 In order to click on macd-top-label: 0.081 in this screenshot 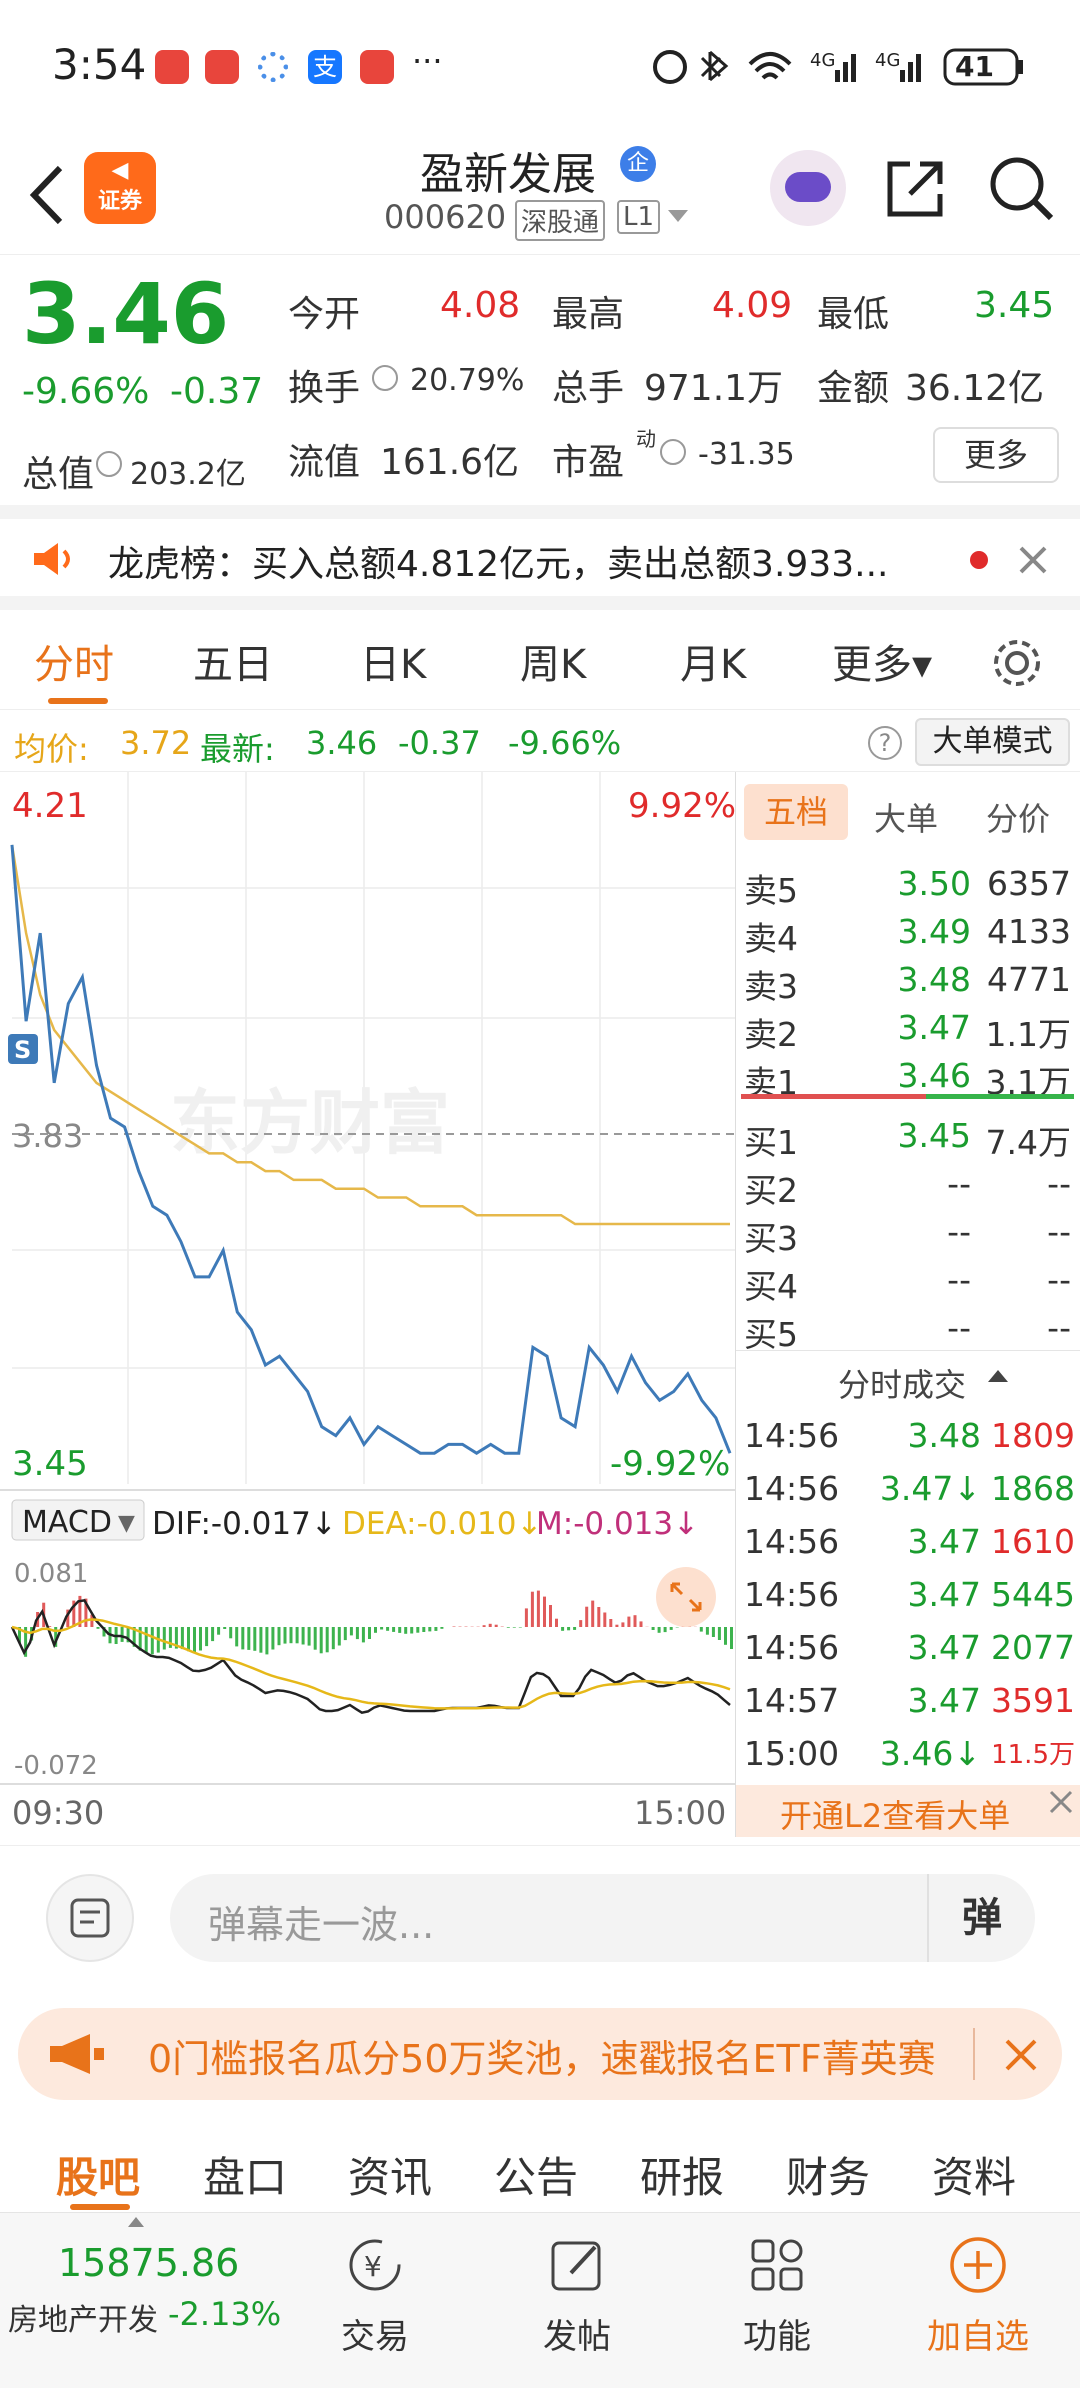, I will do `click(51, 1574)`.